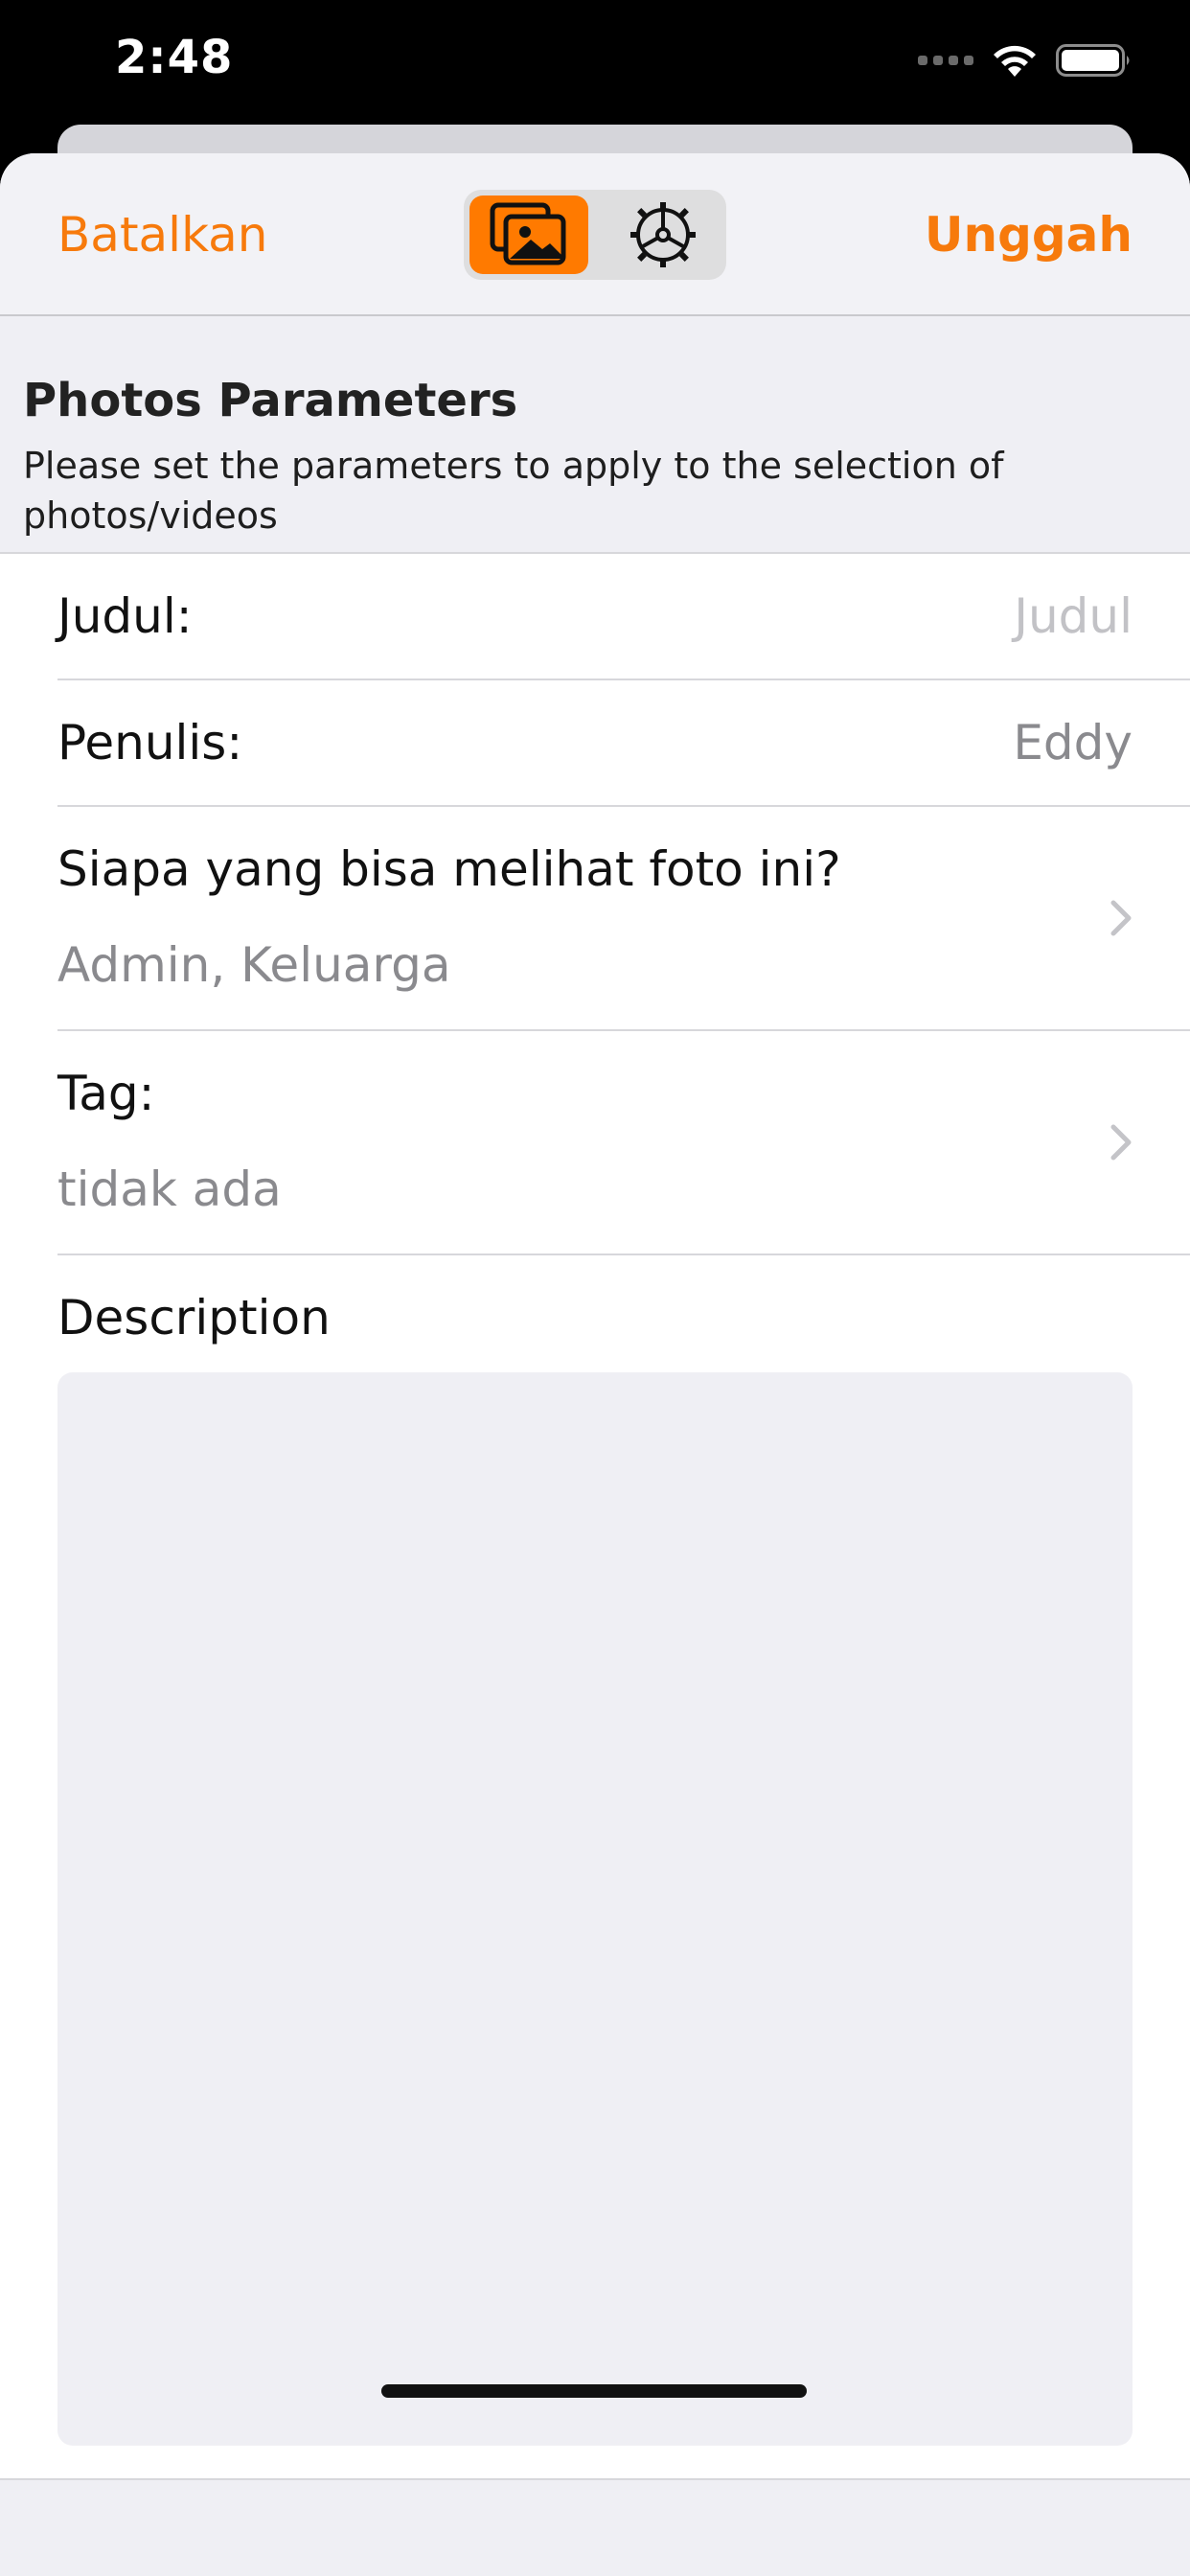 The image size is (1190, 2576). What do you see at coordinates (1073, 616) in the screenshot?
I see `title-input: Judul` at bounding box center [1073, 616].